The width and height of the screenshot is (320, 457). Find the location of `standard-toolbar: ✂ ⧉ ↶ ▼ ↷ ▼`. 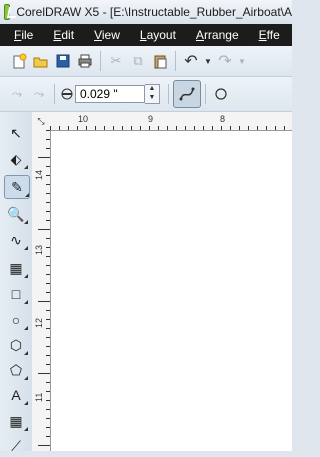

standard-toolbar: ✂ ⧉ ↶ ▼ ↷ ▼ is located at coordinates (146, 61).